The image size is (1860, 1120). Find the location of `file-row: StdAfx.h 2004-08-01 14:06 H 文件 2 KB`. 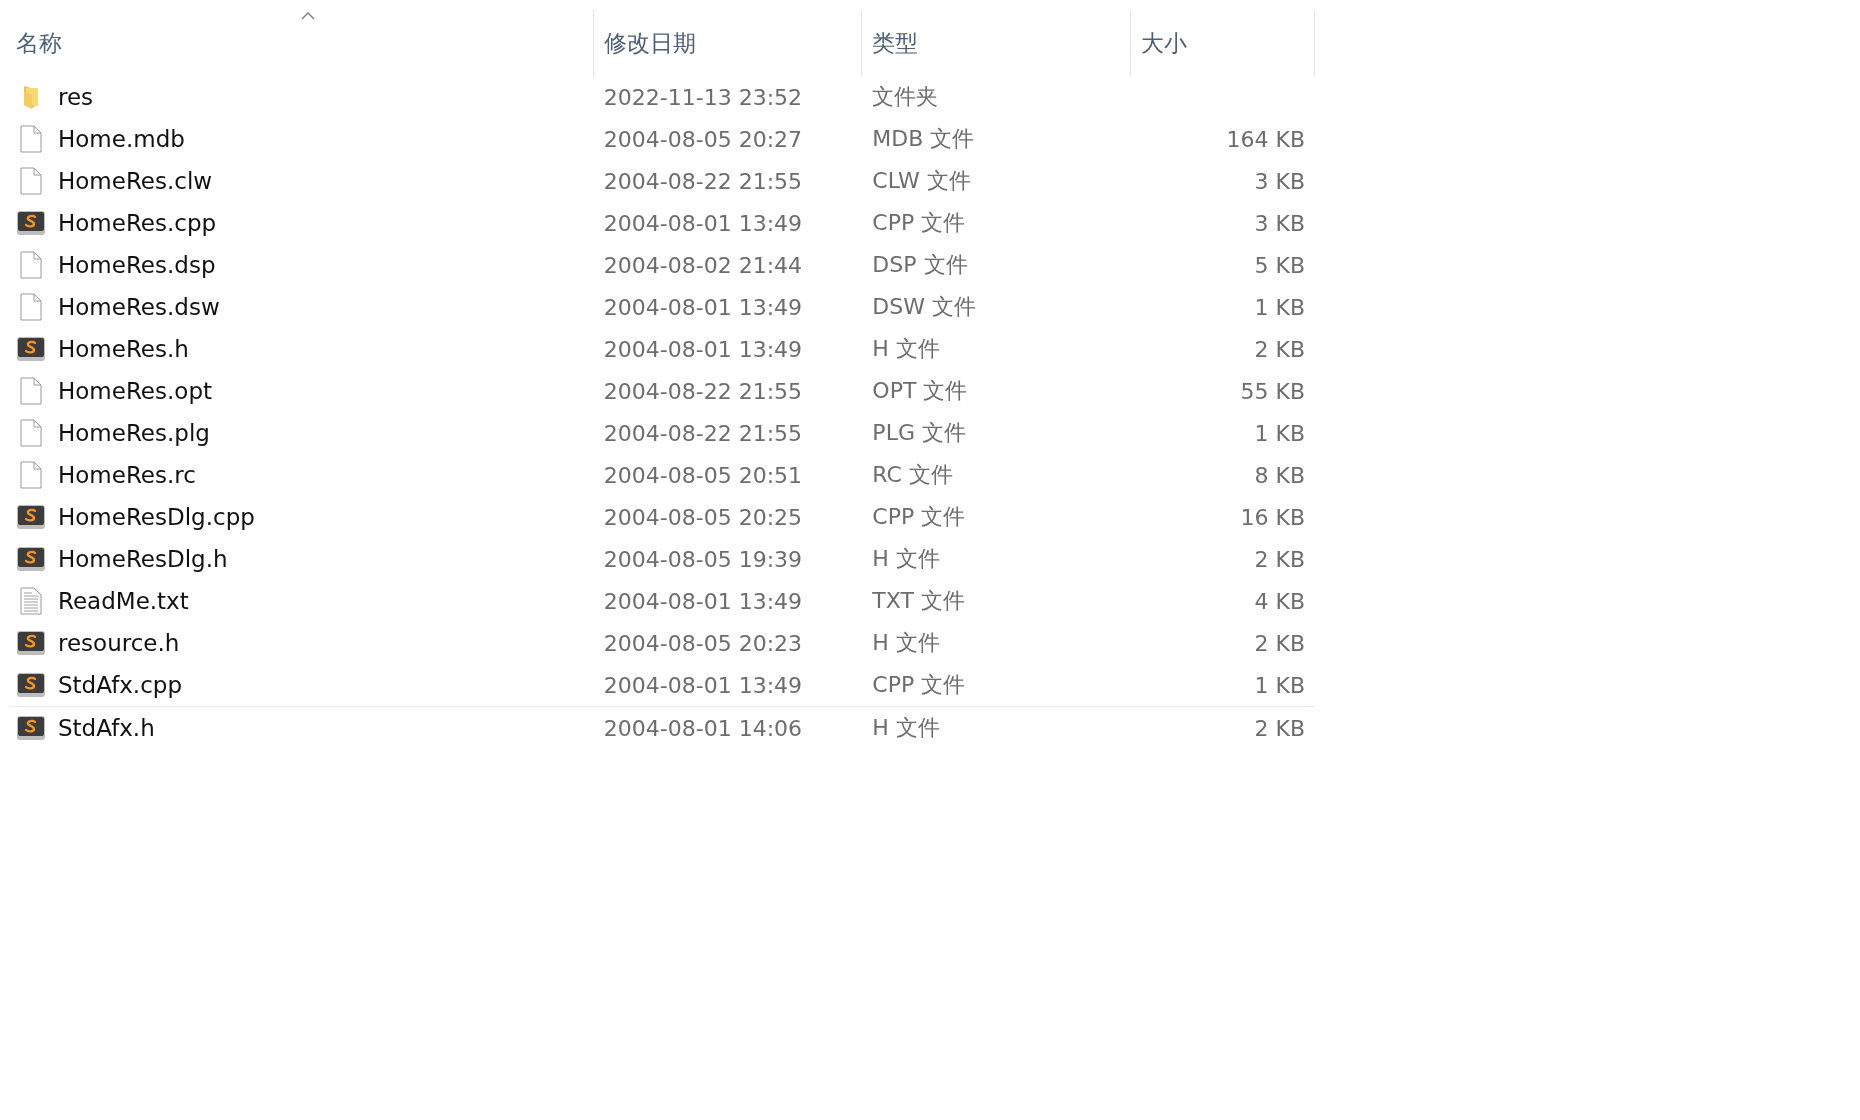

file-row: StdAfx.h 2004-08-01 14:06 H 文件 2 KB is located at coordinates (662, 727).